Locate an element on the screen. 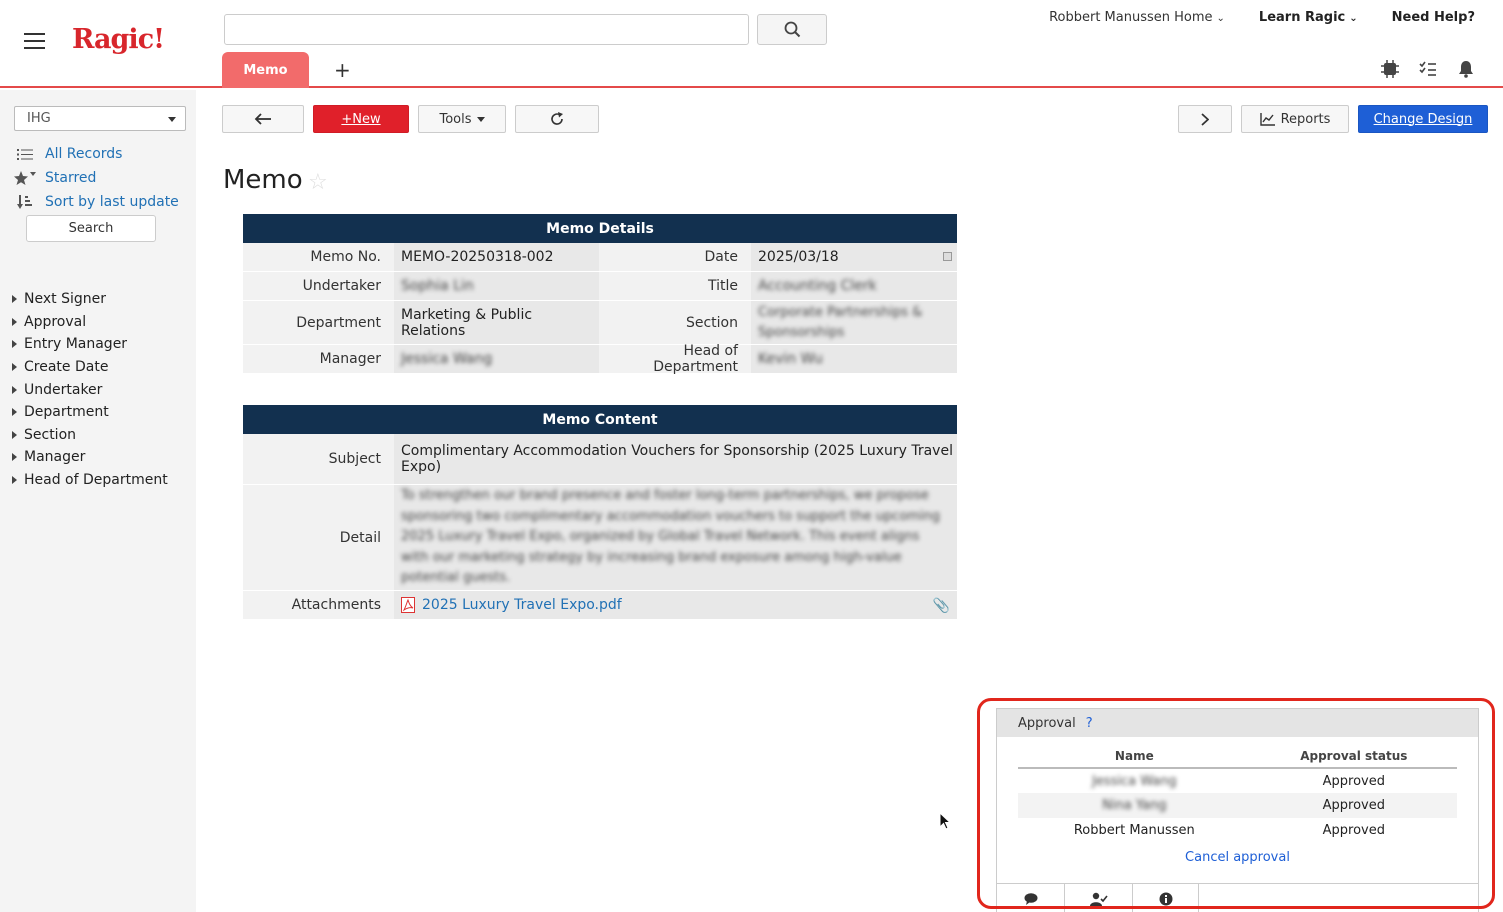 The height and width of the screenshot is (912, 1503). tab-memo: Memo is located at coordinates (265, 70).